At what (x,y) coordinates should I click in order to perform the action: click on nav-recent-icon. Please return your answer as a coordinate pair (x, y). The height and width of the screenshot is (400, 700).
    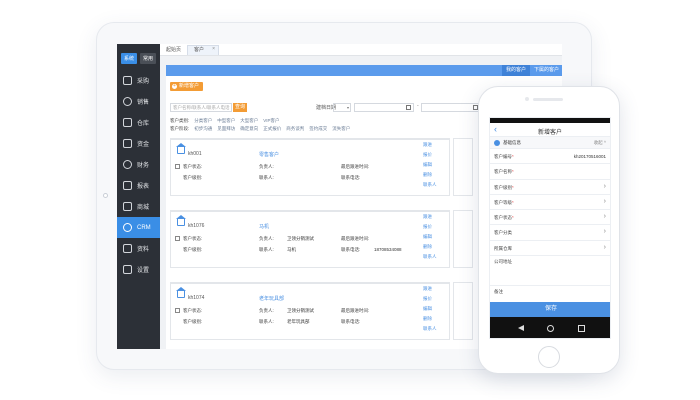
    Looking at the image, I should click on (581, 328).